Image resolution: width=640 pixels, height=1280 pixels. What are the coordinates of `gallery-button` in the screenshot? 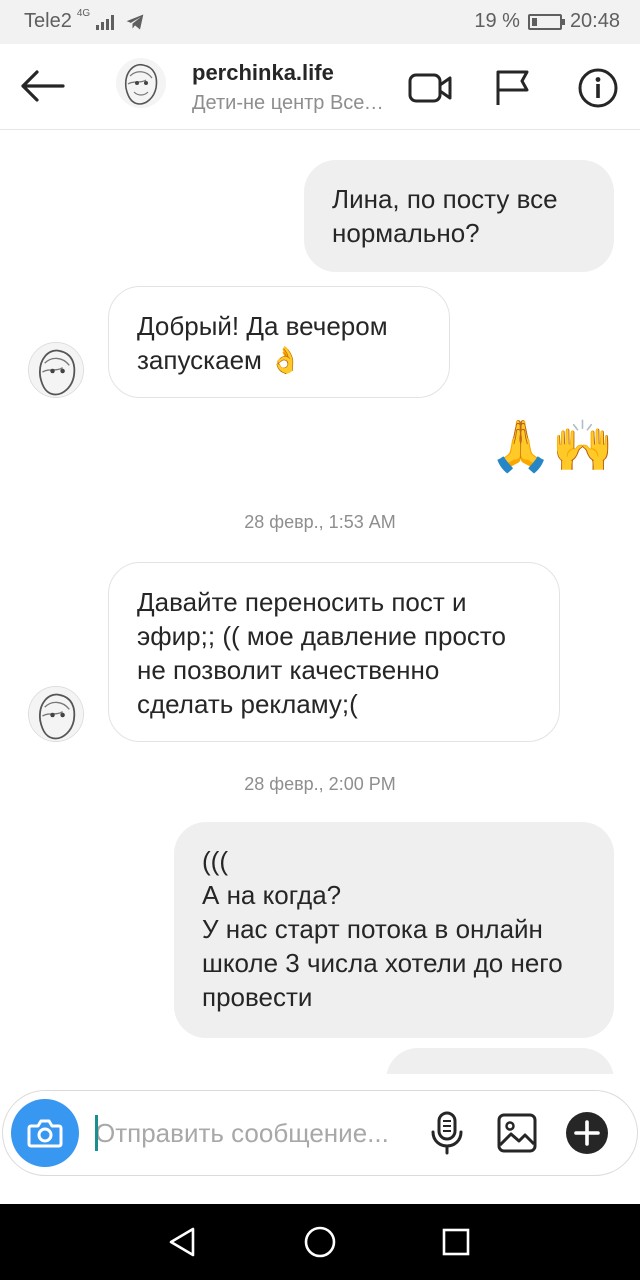 It's located at (517, 1133).